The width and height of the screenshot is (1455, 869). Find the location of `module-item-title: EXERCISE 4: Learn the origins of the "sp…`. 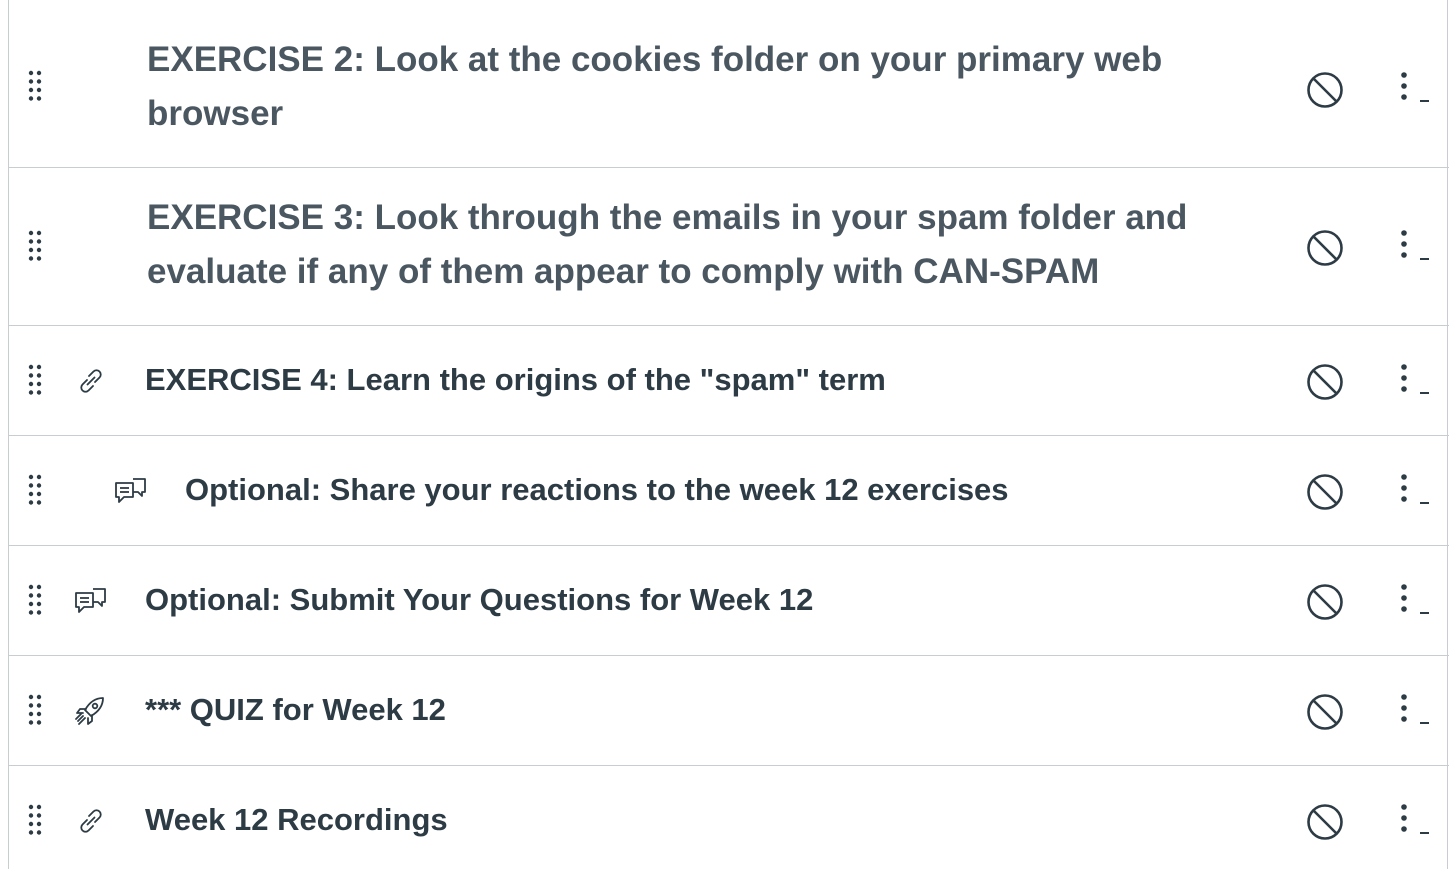

module-item-title: EXERCISE 4: Learn the origins of the "sp… is located at coordinates (695, 380).